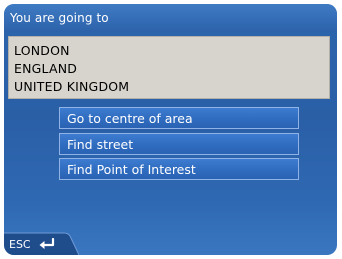 The height and width of the screenshot is (259, 342). Describe the element at coordinates (72, 86) in the screenshot. I see `destination-country: UNITED KINGDOM` at that location.